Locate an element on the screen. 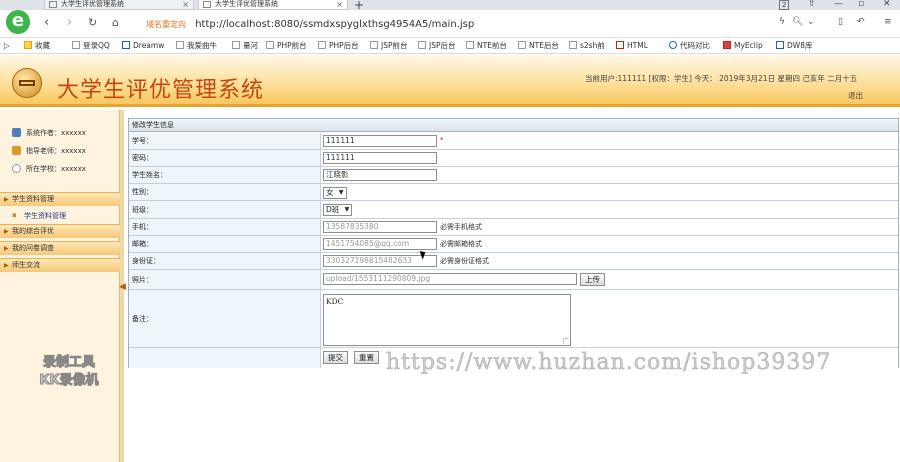 This screenshot has height=462, width=900. browser-logo-icon: e is located at coordinates (18, 22).